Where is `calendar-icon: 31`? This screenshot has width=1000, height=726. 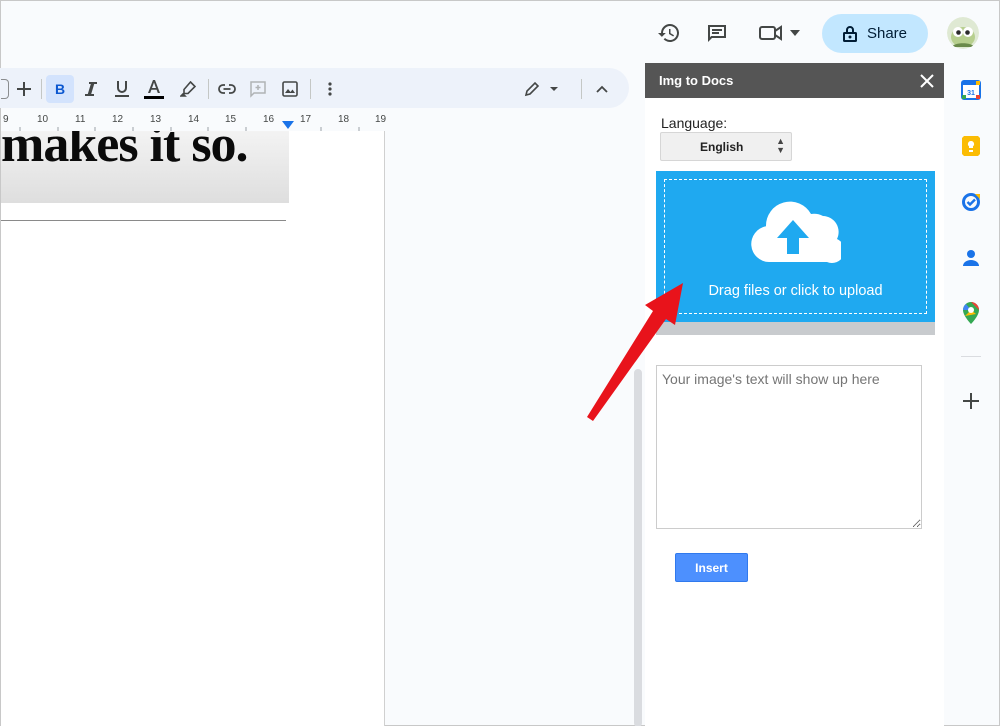 calendar-icon: 31 is located at coordinates (971, 90).